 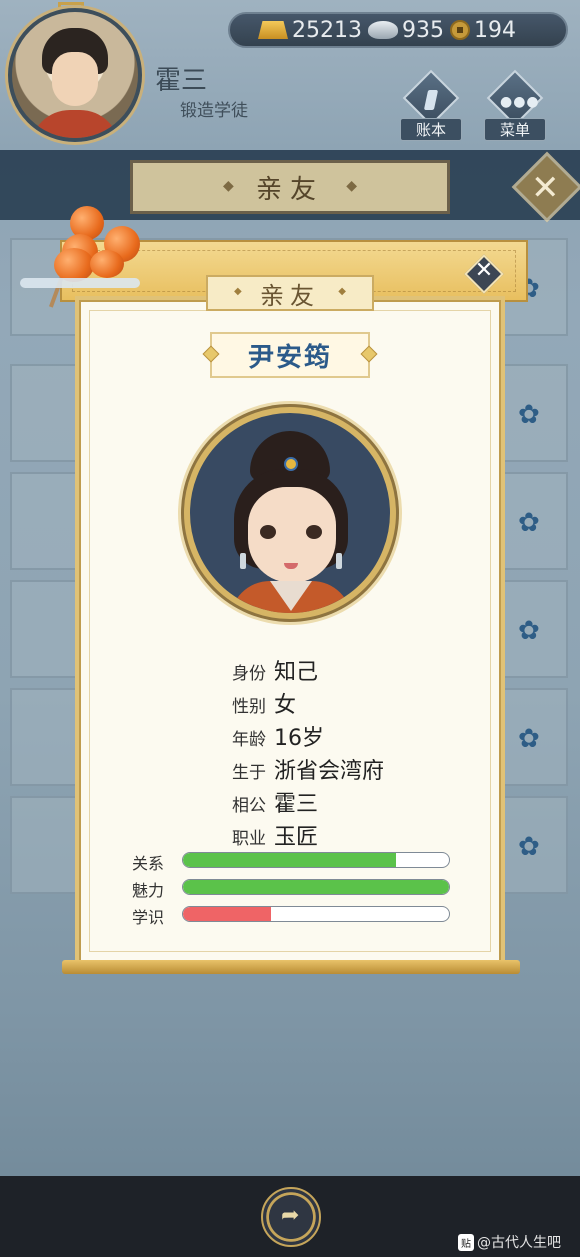 What do you see at coordinates (249, 740) in the screenshot?
I see `info-label: 年龄` at bounding box center [249, 740].